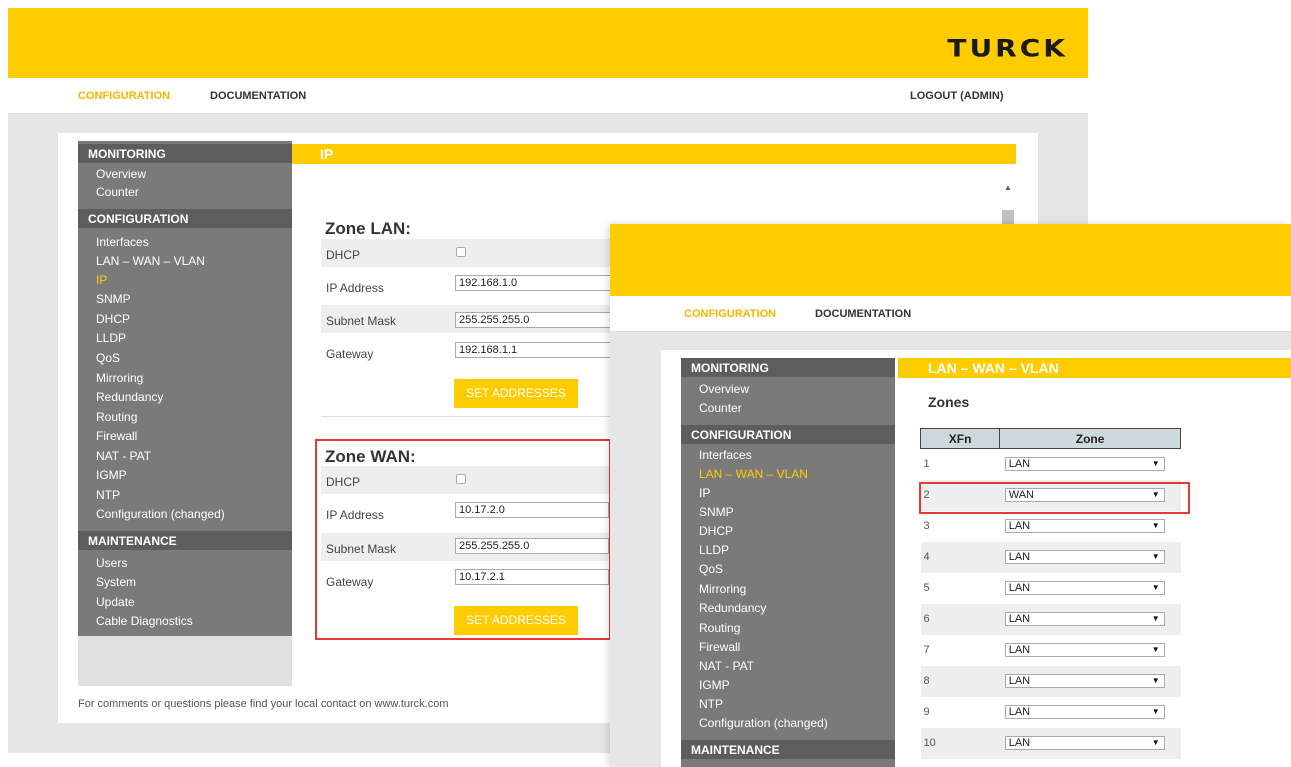 This screenshot has width=1291, height=767. Describe the element at coordinates (950, 260) in the screenshot. I see `header-bar` at that location.